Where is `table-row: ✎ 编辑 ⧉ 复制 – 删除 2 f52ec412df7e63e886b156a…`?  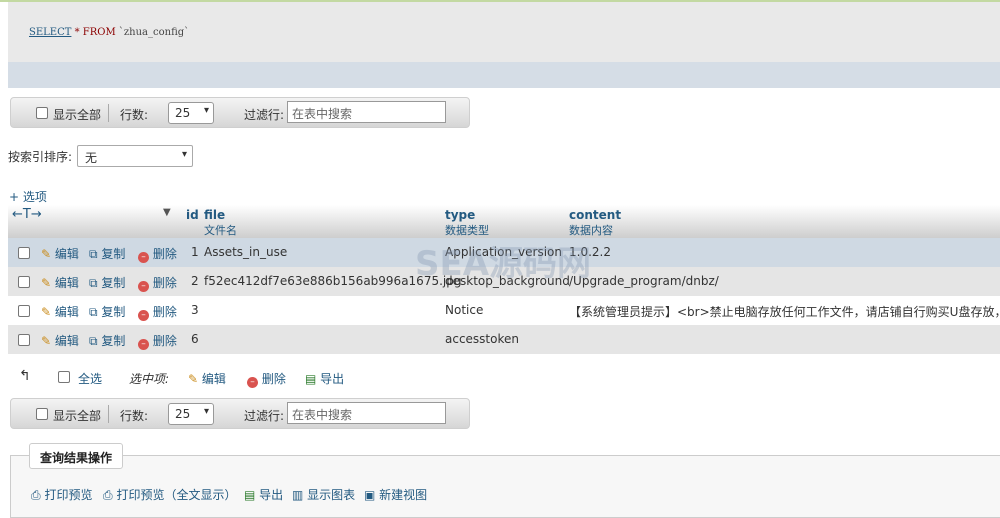
table-row: ✎ 编辑 ⧉ 复制 – 删除 2 f52ec412df7e63e886b156a… is located at coordinates (504, 281).